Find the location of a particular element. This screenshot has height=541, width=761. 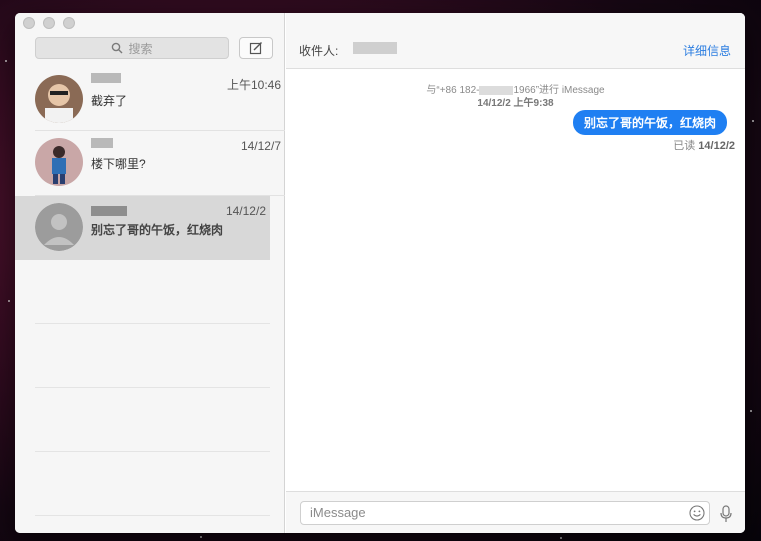

read-time: 14/12/2 is located at coordinates (716, 146).